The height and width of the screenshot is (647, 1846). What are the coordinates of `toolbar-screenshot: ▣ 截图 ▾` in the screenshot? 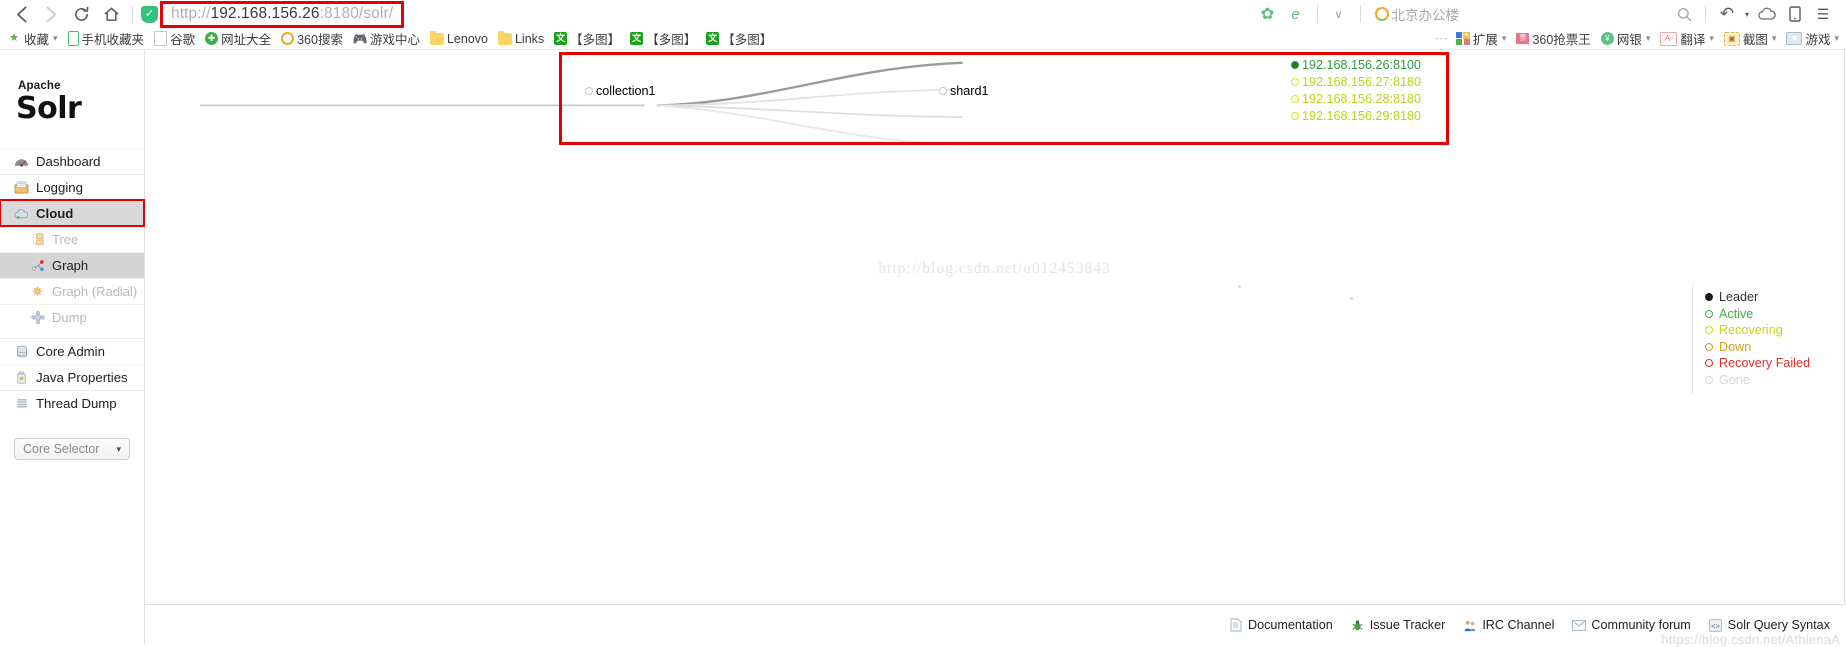 It's located at (1750, 39).